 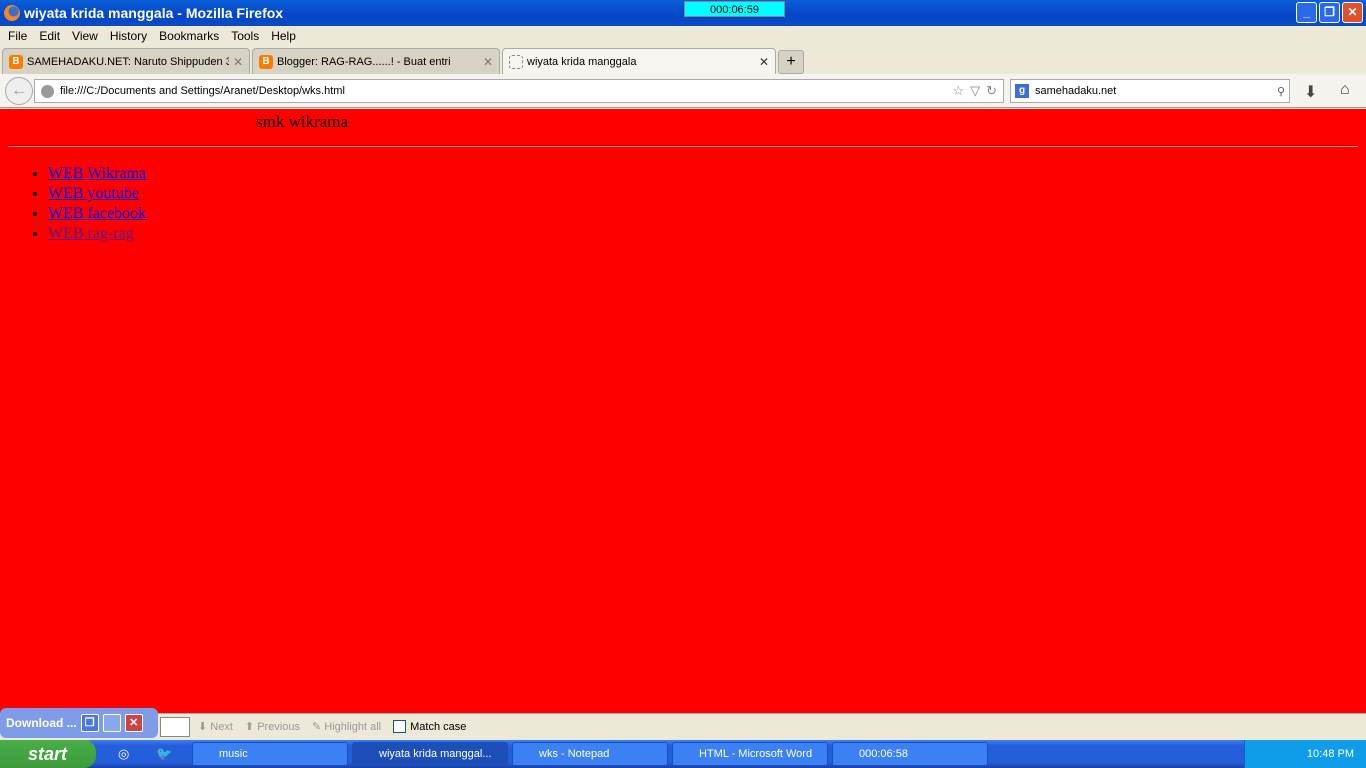 I want to click on tab-blogger: B Blogger: RAG-RAG......! - Buat entri ✕, so click(x=376, y=61).